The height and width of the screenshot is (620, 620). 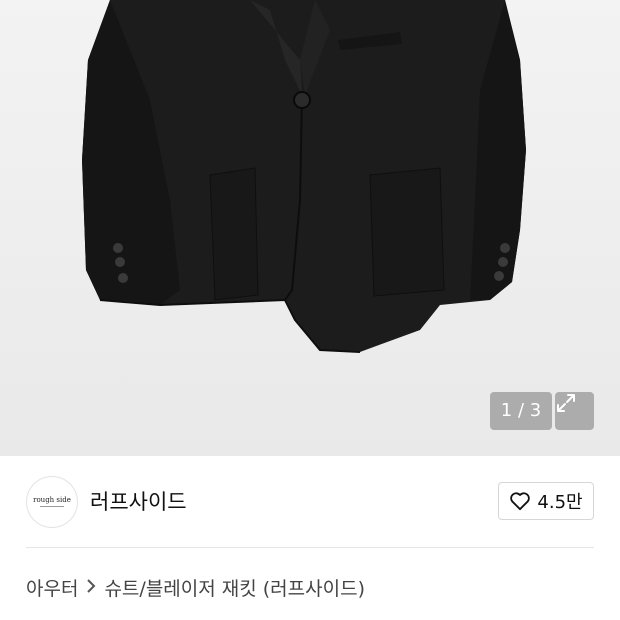 I want to click on expand-image-button, so click(x=574, y=411).